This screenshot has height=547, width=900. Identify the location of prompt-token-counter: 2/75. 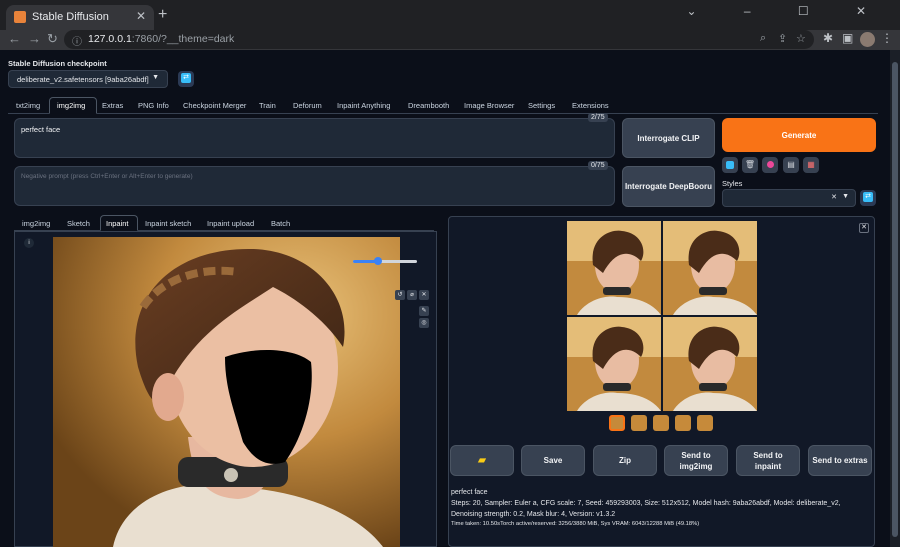
(598, 117).